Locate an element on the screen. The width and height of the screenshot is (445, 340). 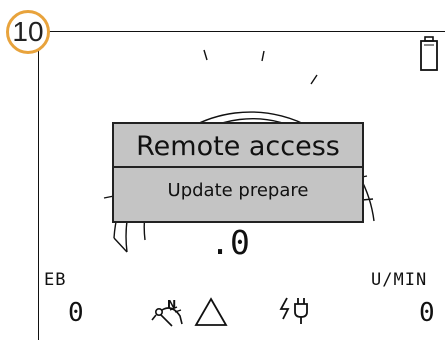
dialog-divider is located at coordinates (238, 167).